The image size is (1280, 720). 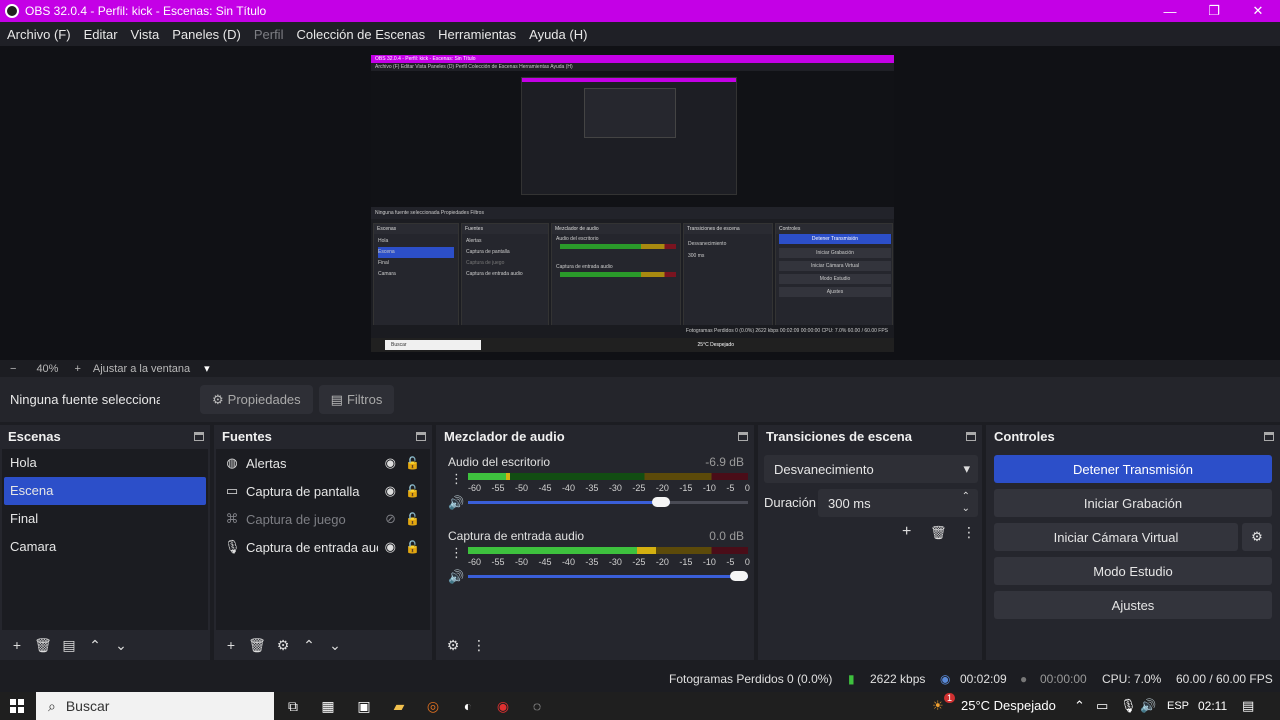 What do you see at coordinates (1128, 706) in the screenshot?
I see `microphone-tray-icon: 🎙` at bounding box center [1128, 706].